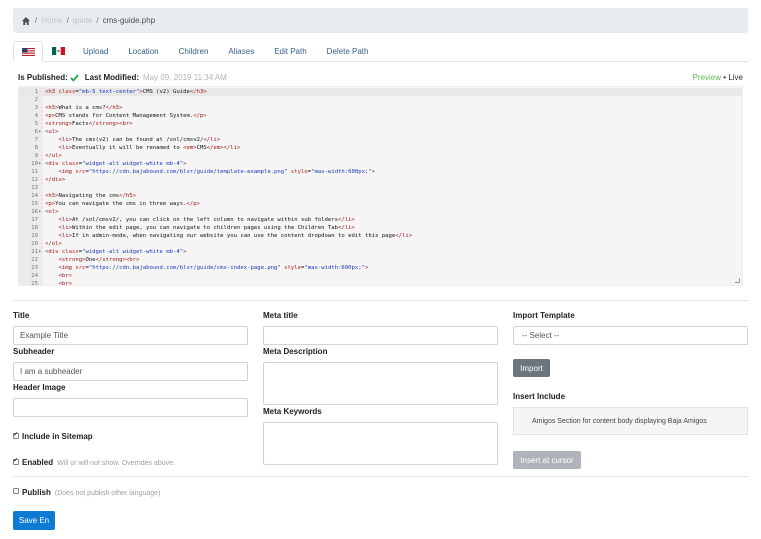 The height and width of the screenshot is (539, 761). What do you see at coordinates (51, 20) in the screenshot?
I see `breadcrumb-home: Home` at bounding box center [51, 20].